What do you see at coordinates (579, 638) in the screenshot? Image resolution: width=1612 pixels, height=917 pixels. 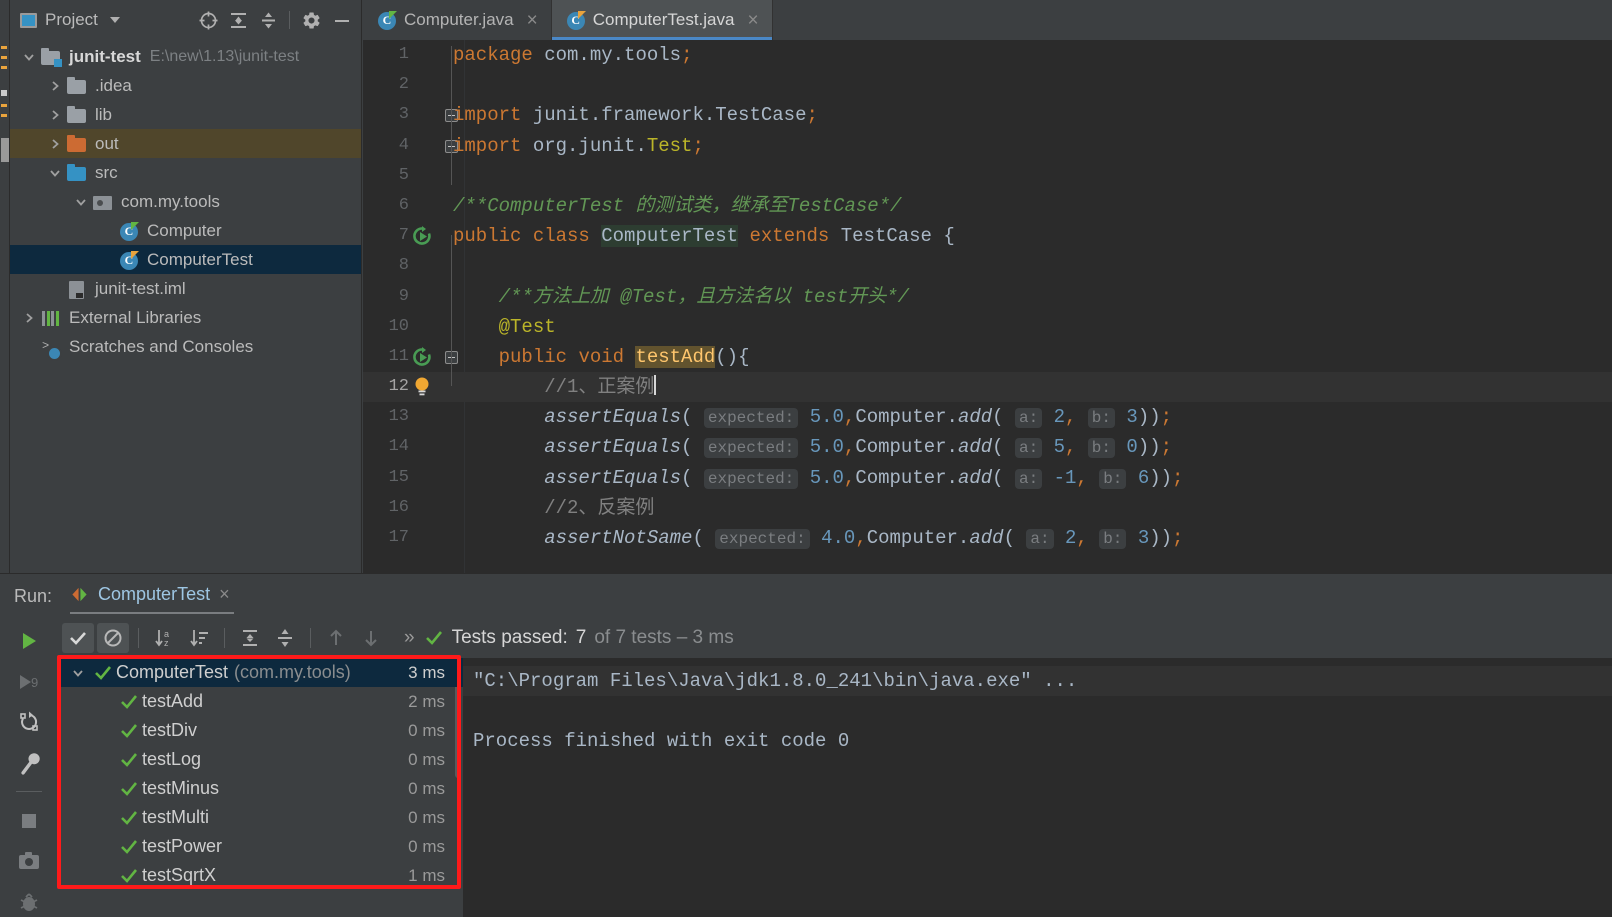 I see `test-status-bar: Tests passed: 7 of 7 tests – 3 ms` at bounding box center [579, 638].